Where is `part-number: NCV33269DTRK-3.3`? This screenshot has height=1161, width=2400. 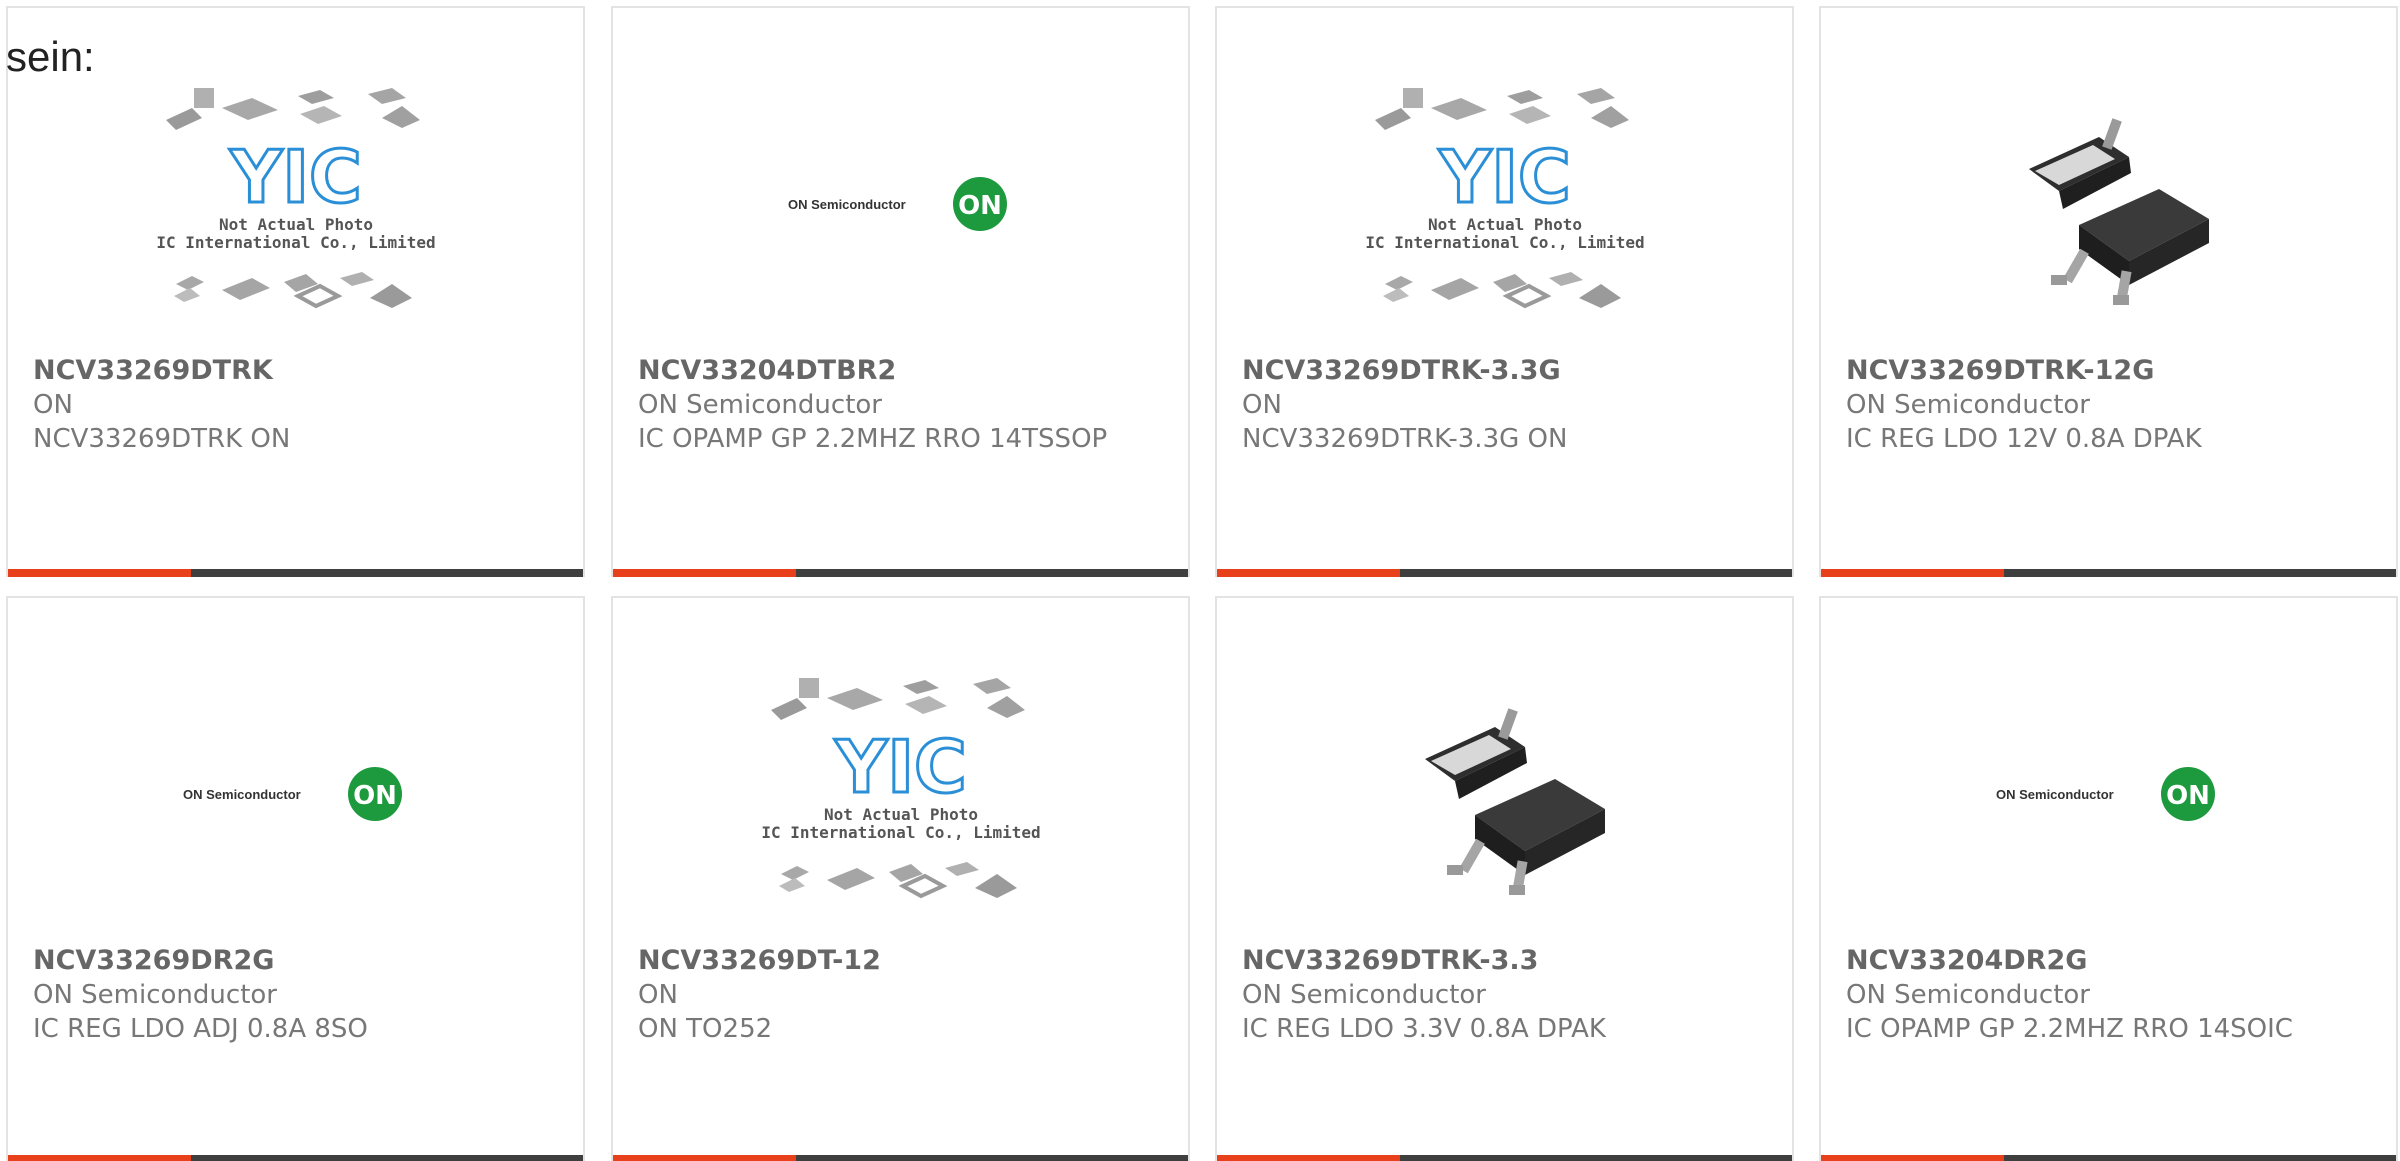 part-number: NCV33269DTRK-3.3 is located at coordinates (1507, 961).